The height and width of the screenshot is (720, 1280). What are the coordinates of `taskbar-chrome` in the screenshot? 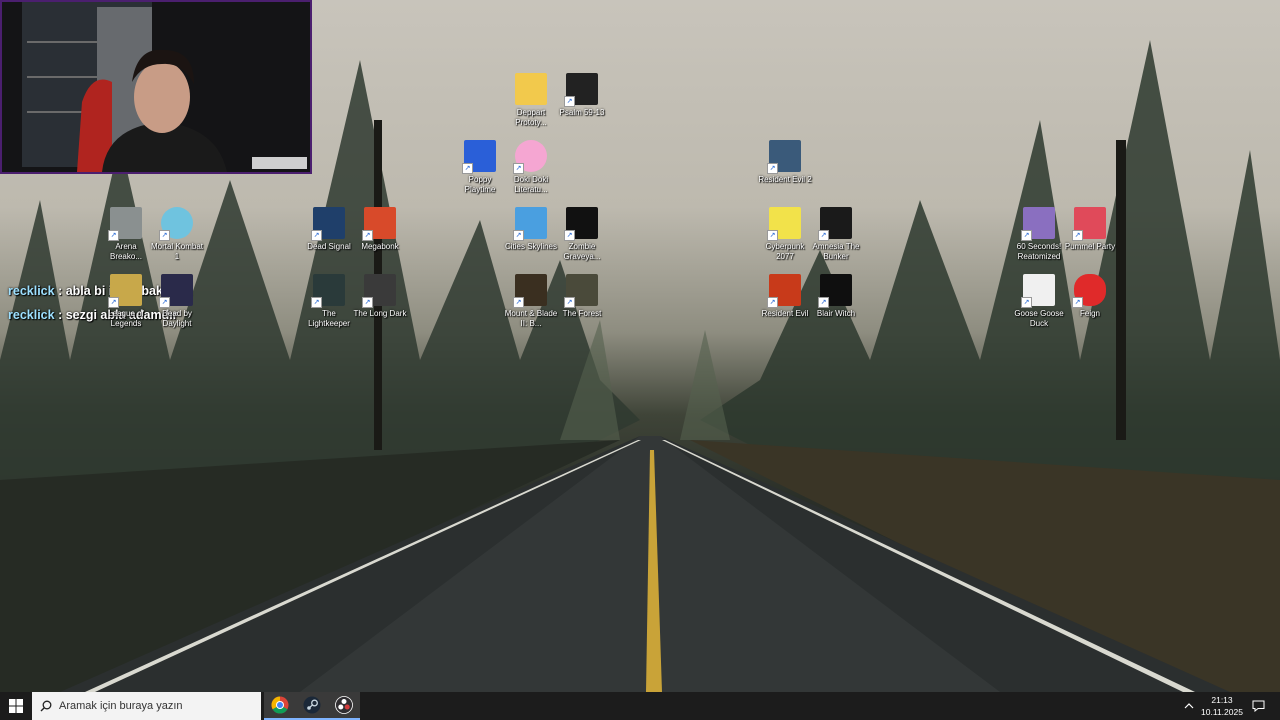 It's located at (280, 706).